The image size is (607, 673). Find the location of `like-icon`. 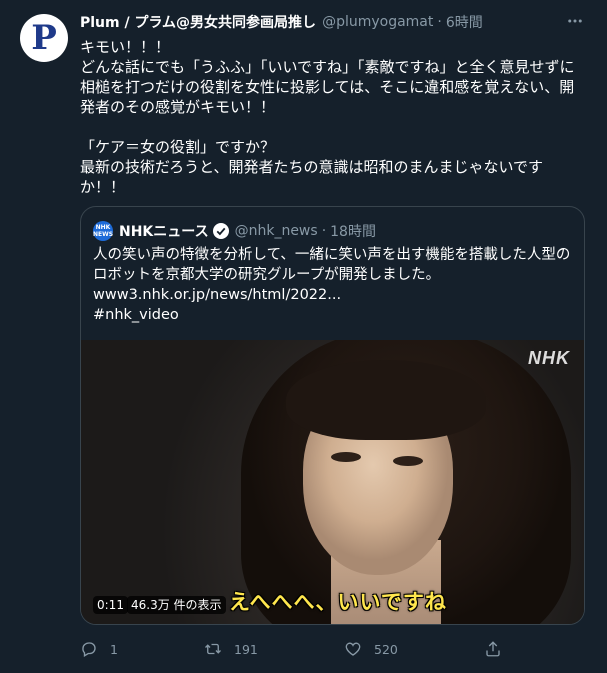

like-icon is located at coordinates (353, 649).